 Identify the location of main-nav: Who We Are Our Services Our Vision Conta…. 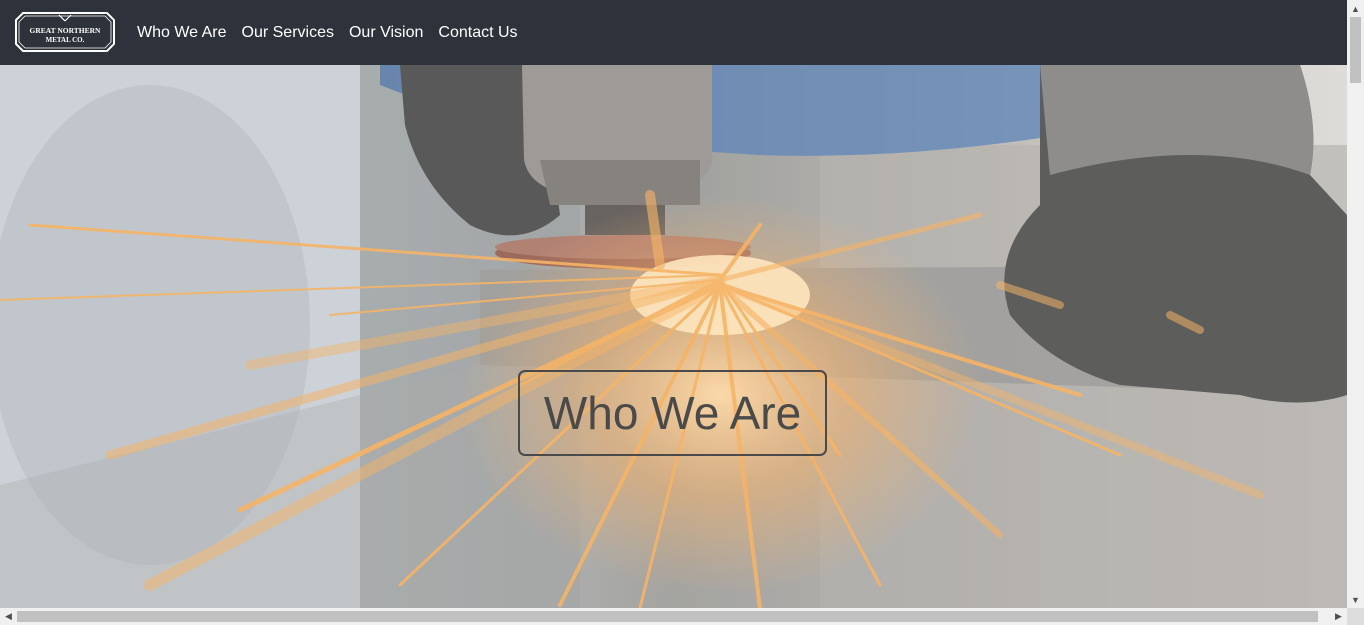
(335, 32).